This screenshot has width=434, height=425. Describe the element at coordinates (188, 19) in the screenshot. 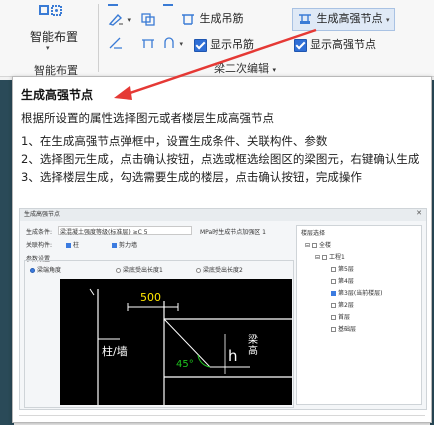

I see `hanger-icon` at that location.